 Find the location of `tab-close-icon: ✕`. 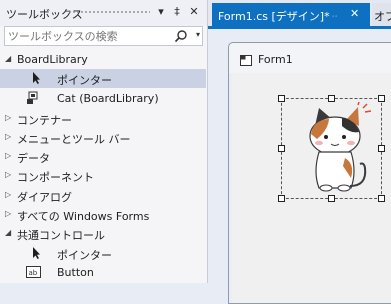

tab-close-icon: ✕ is located at coordinates (354, 13).